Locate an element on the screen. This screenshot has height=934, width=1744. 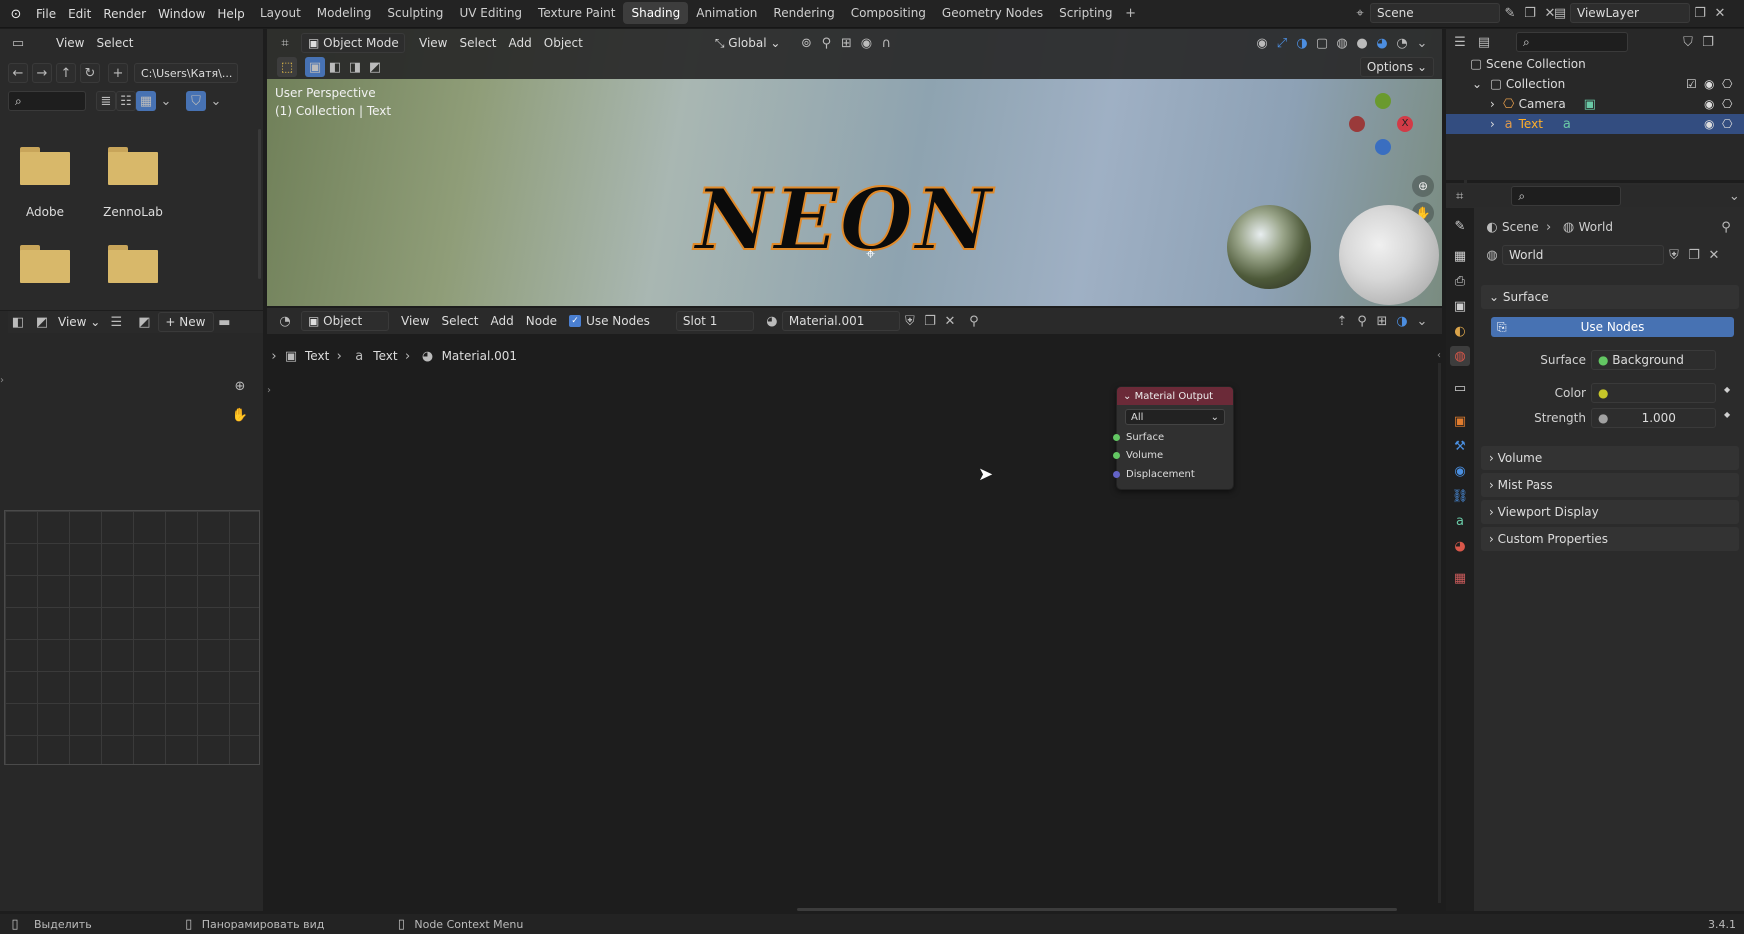
menu-edit: Edit is located at coordinates (79, 14).